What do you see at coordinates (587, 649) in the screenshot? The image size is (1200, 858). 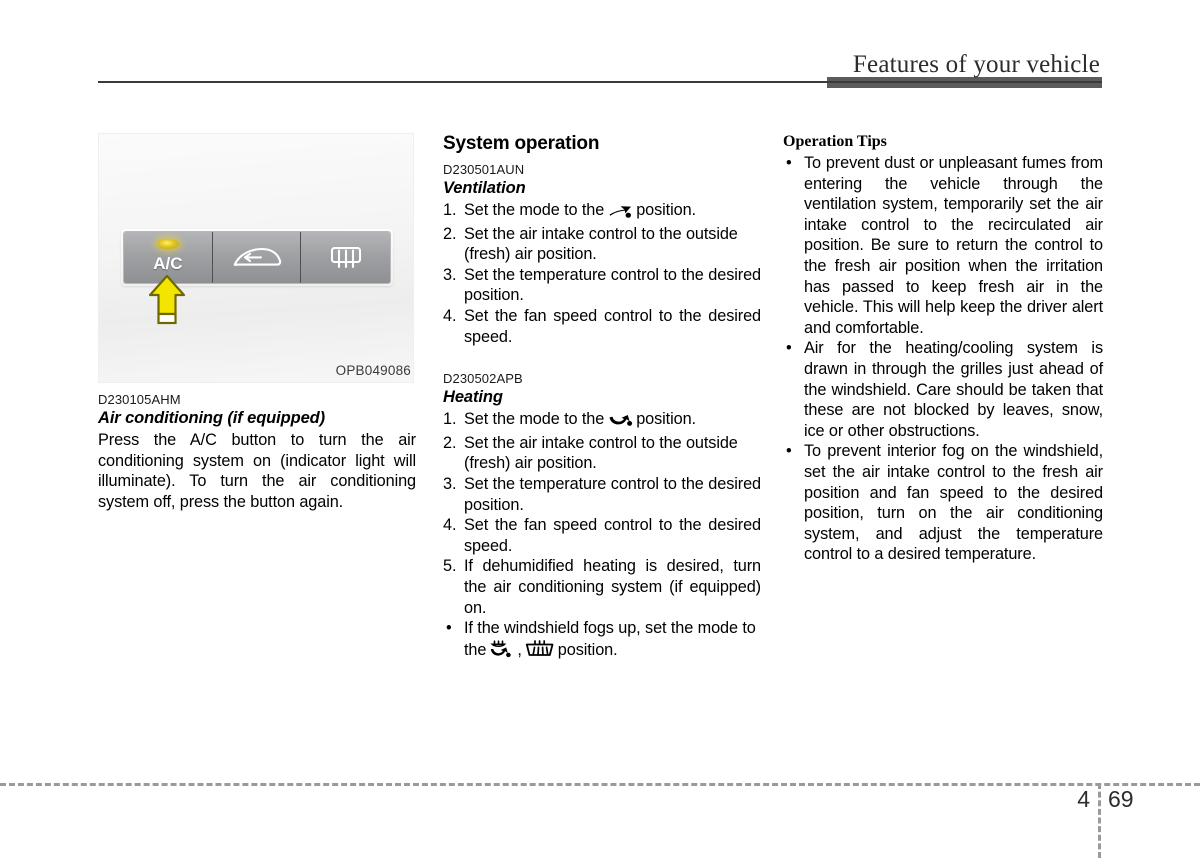 I see `note-text-post: position.` at bounding box center [587, 649].